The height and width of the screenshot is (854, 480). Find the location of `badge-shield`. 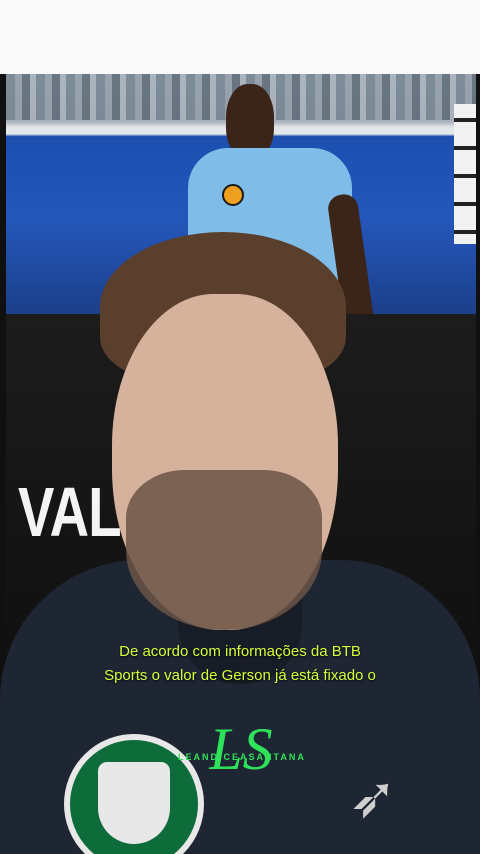

badge-shield is located at coordinates (134, 803).